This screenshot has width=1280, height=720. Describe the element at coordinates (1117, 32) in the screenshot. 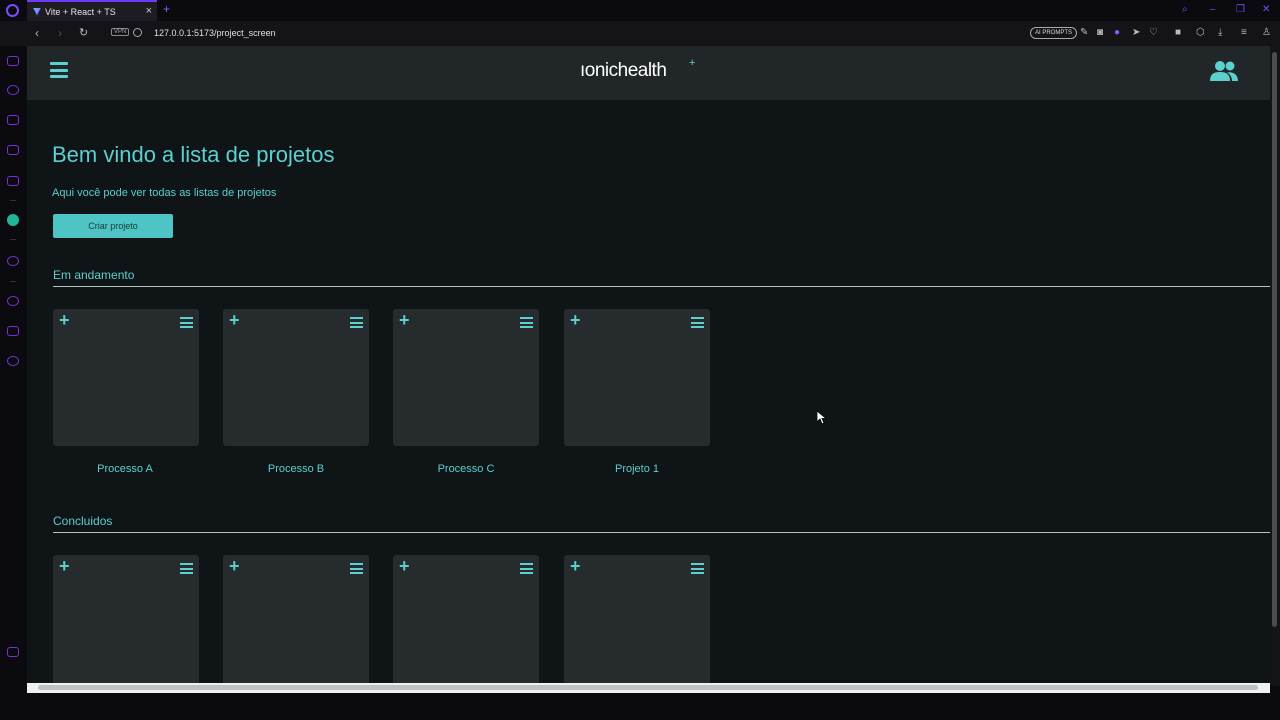

I see `extension-icon: ●` at that location.